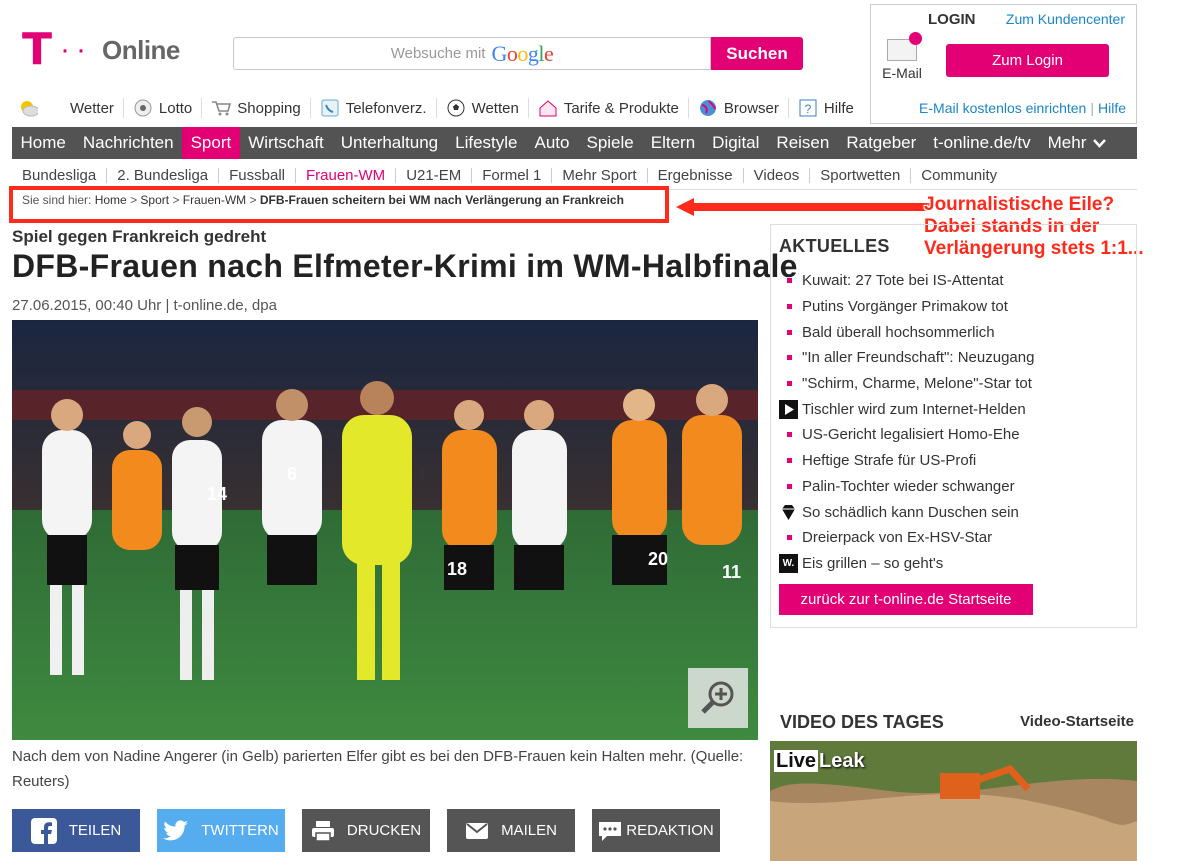 Image resolution: width=1200 pixels, height=861 pixels. Describe the element at coordinates (789, 538) in the screenshot. I see `bullet-square` at that location.